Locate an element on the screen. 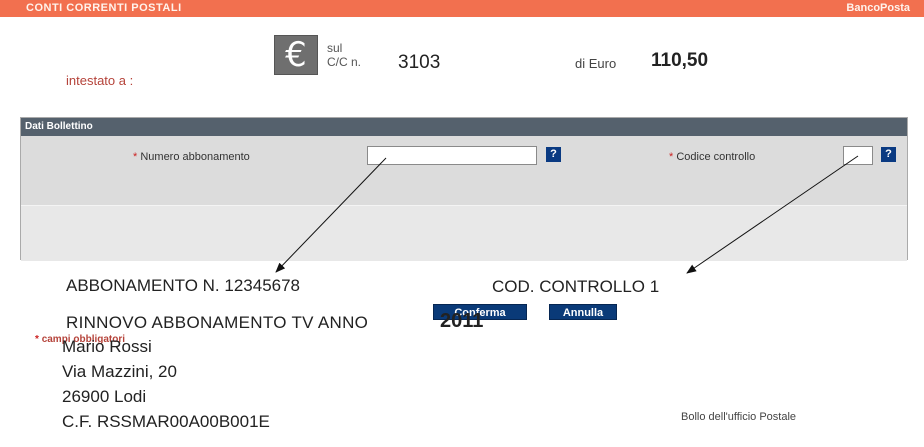 The width and height of the screenshot is (924, 447). annulla-button: Annulla is located at coordinates (583, 312).